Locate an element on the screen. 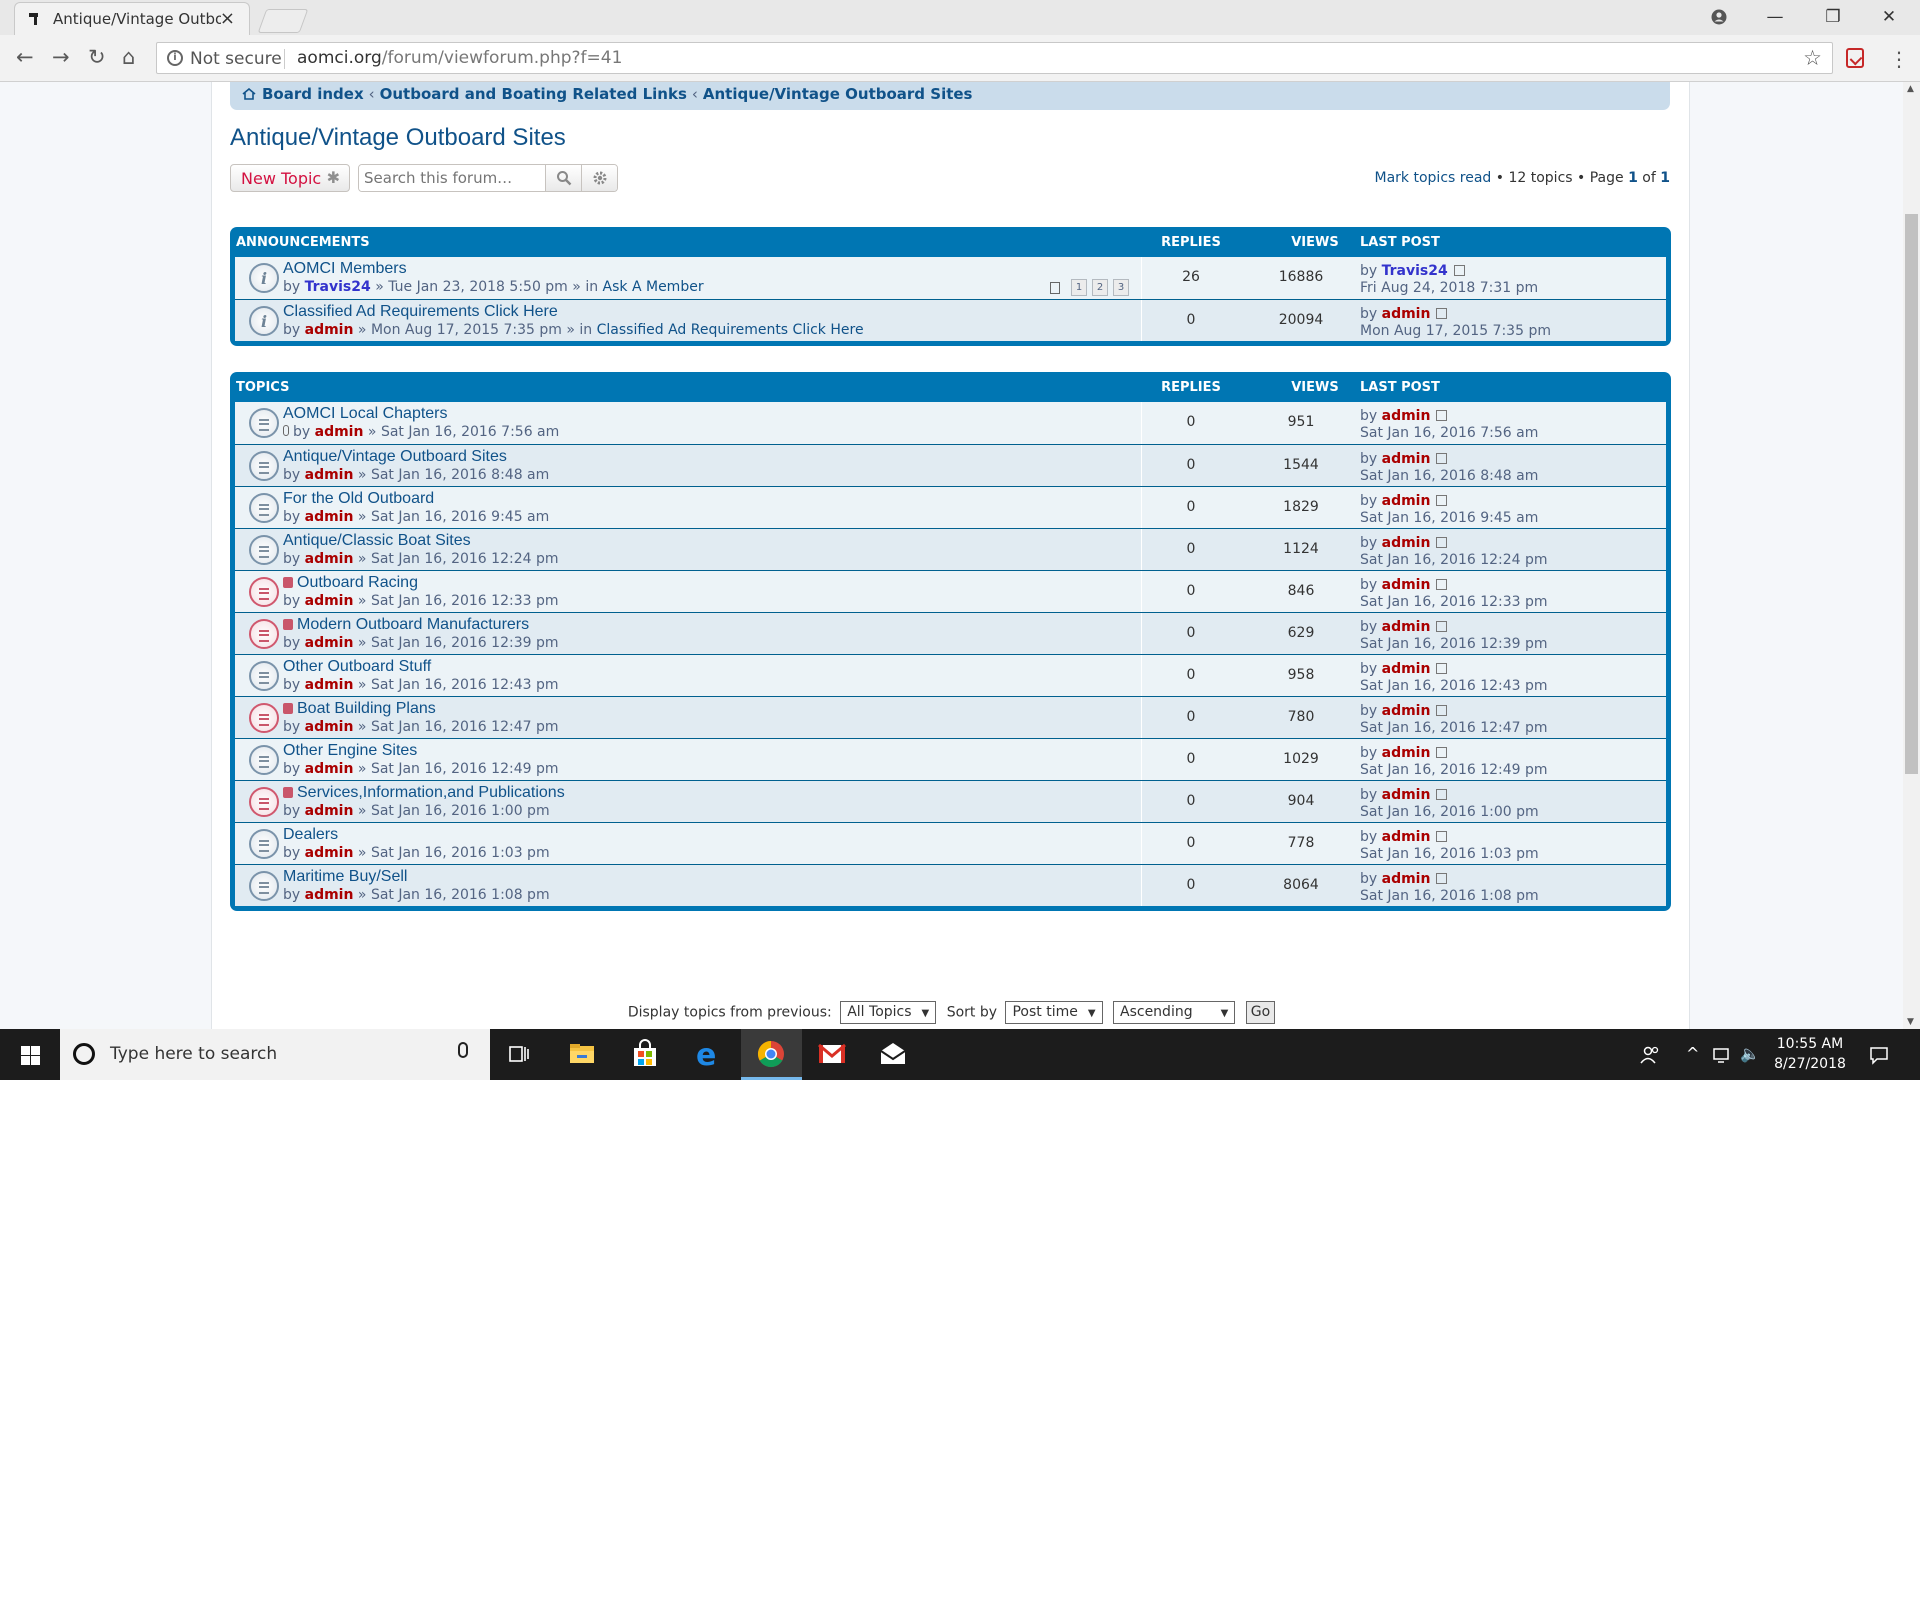 This screenshot has width=1920, height=1599. reload-icon: ↻ is located at coordinates (97, 57).